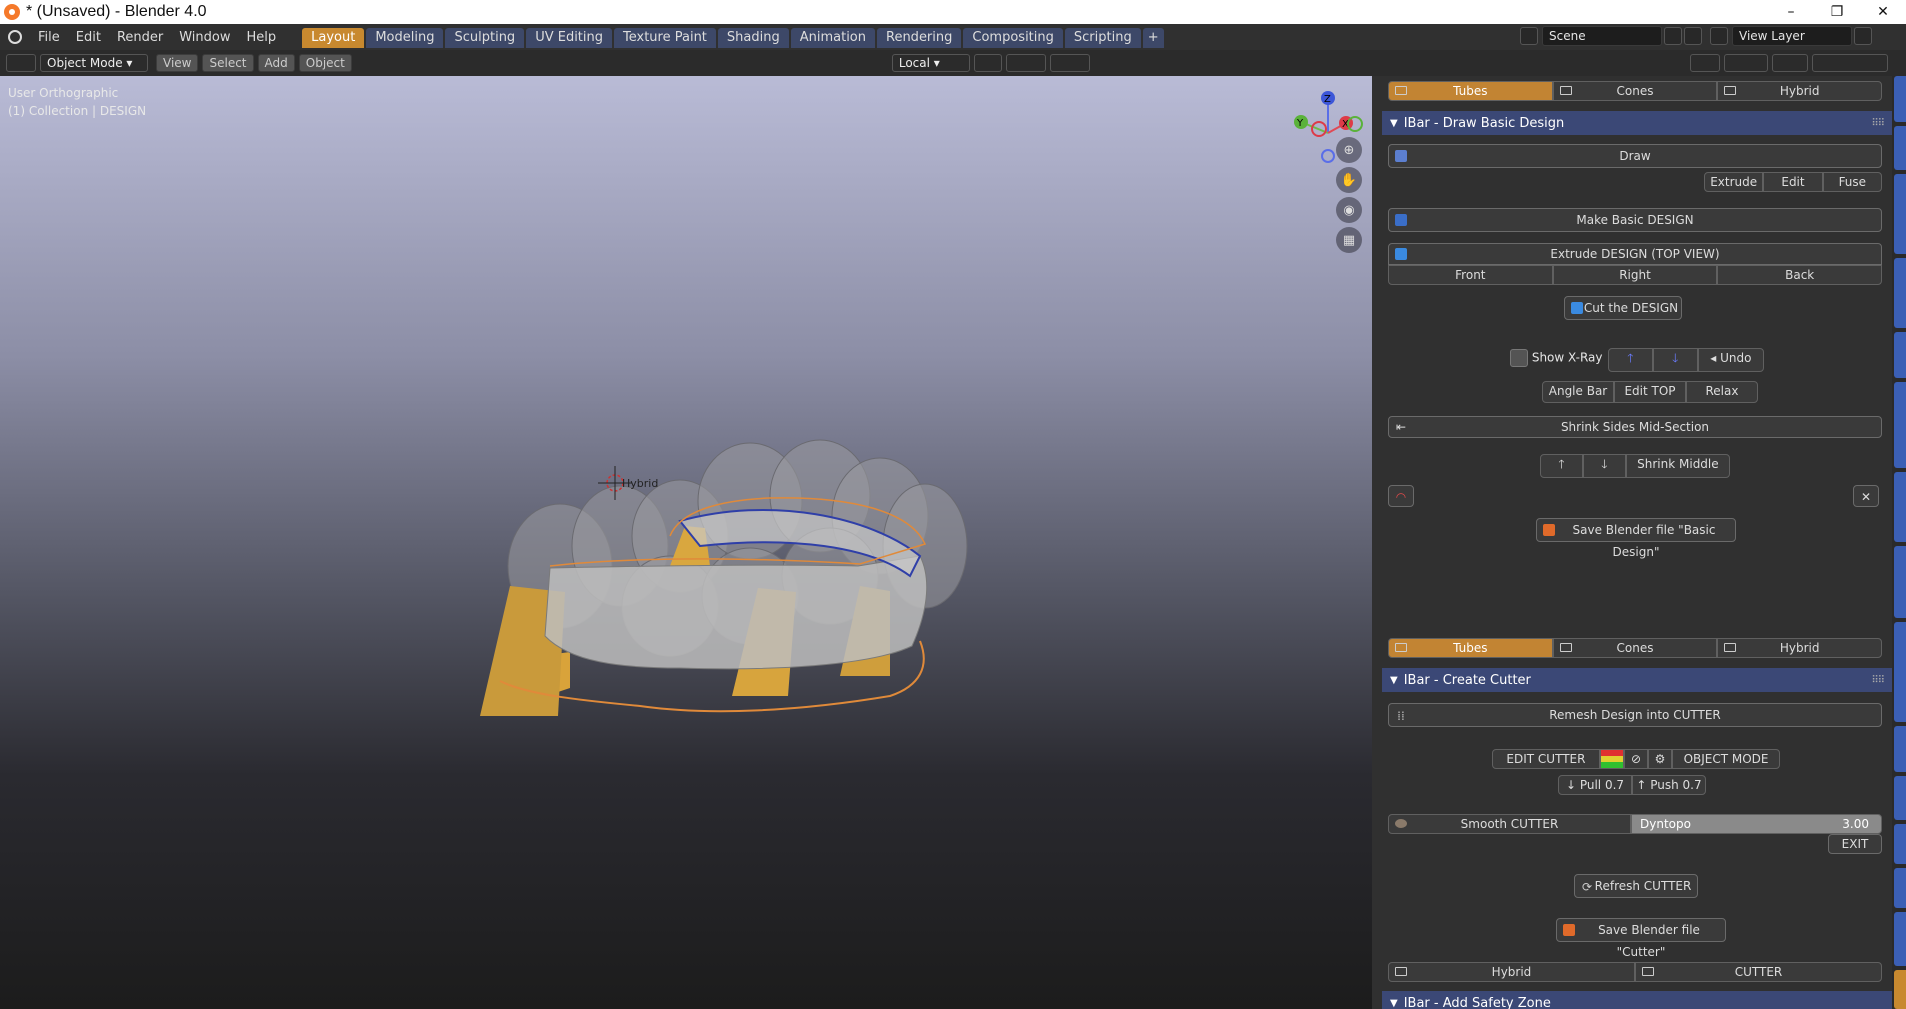 The image size is (1906, 1009). What do you see at coordinates (1635, 427) in the screenshot?
I see `shrink-sides-button: ⇤ Shrink Sides Mid-Section` at bounding box center [1635, 427].